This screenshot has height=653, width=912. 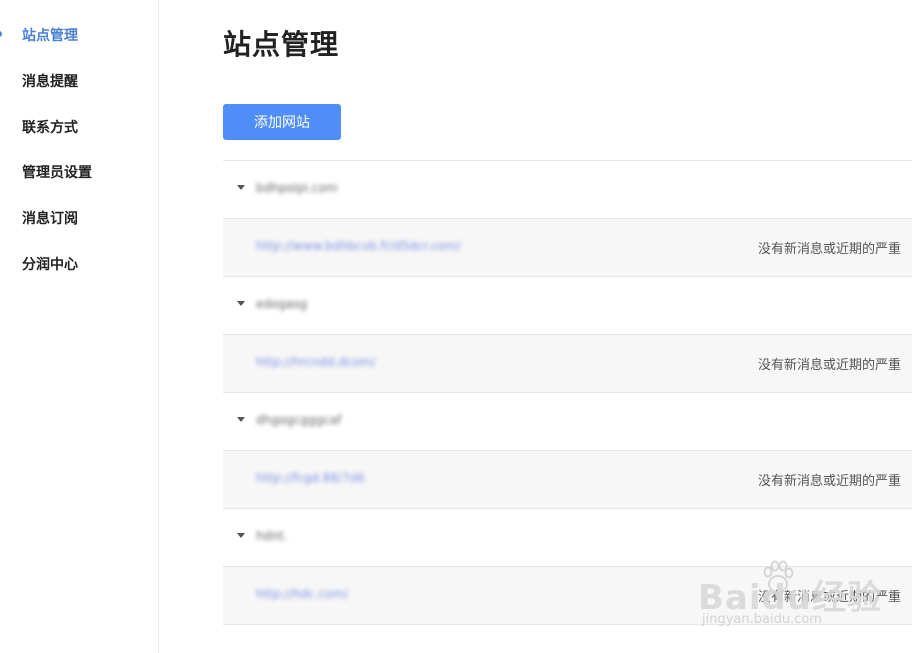 I want to click on site-domain: hdnt., so click(x=271, y=536).